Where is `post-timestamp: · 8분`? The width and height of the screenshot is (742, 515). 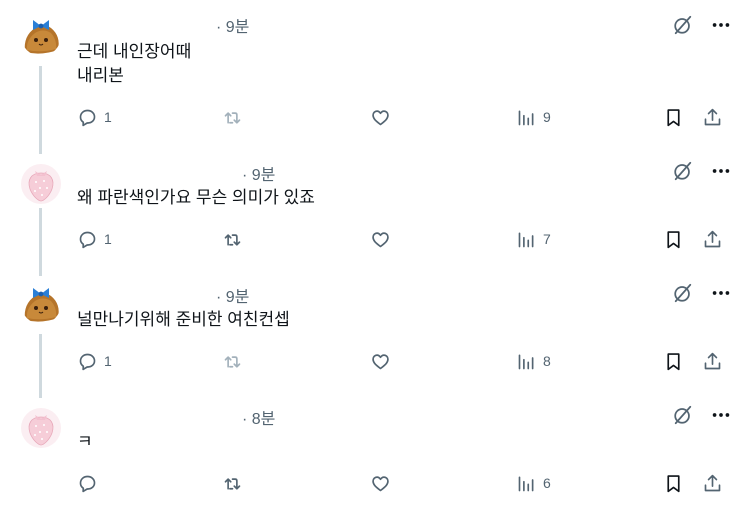
post-timestamp: · 8분 is located at coordinates (258, 417).